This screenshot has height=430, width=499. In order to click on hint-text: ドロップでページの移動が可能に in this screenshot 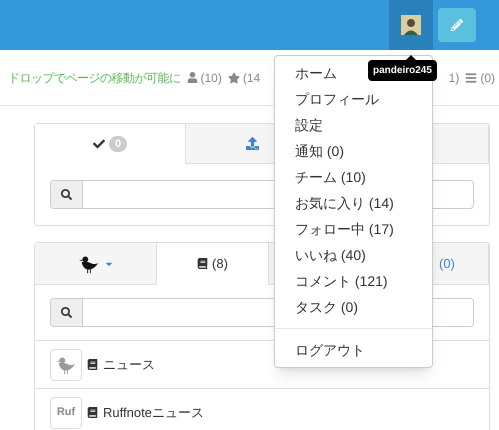, I will do `click(94, 78)`.